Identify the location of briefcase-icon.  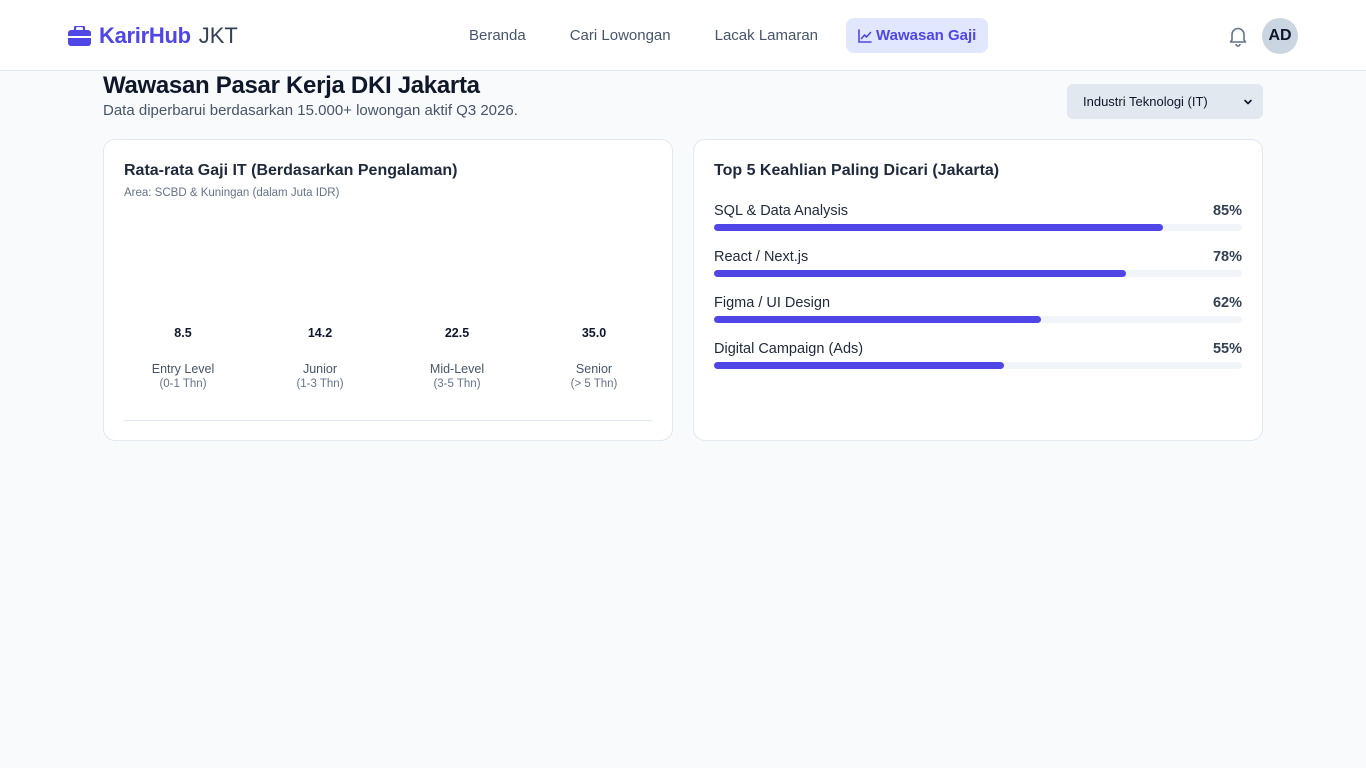
(79, 36).